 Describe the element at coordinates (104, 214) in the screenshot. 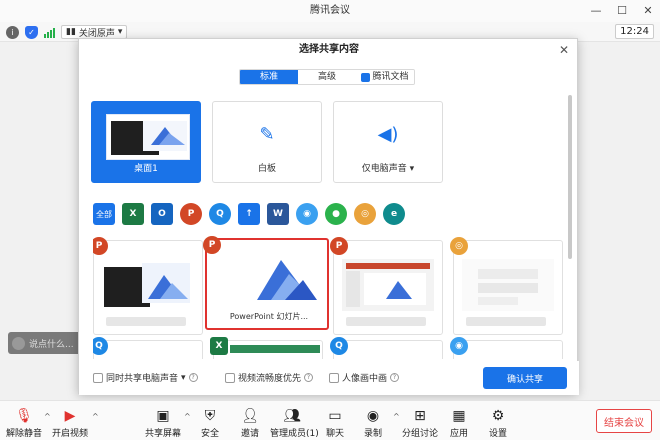

I see `filter-all-button: 全部` at that location.